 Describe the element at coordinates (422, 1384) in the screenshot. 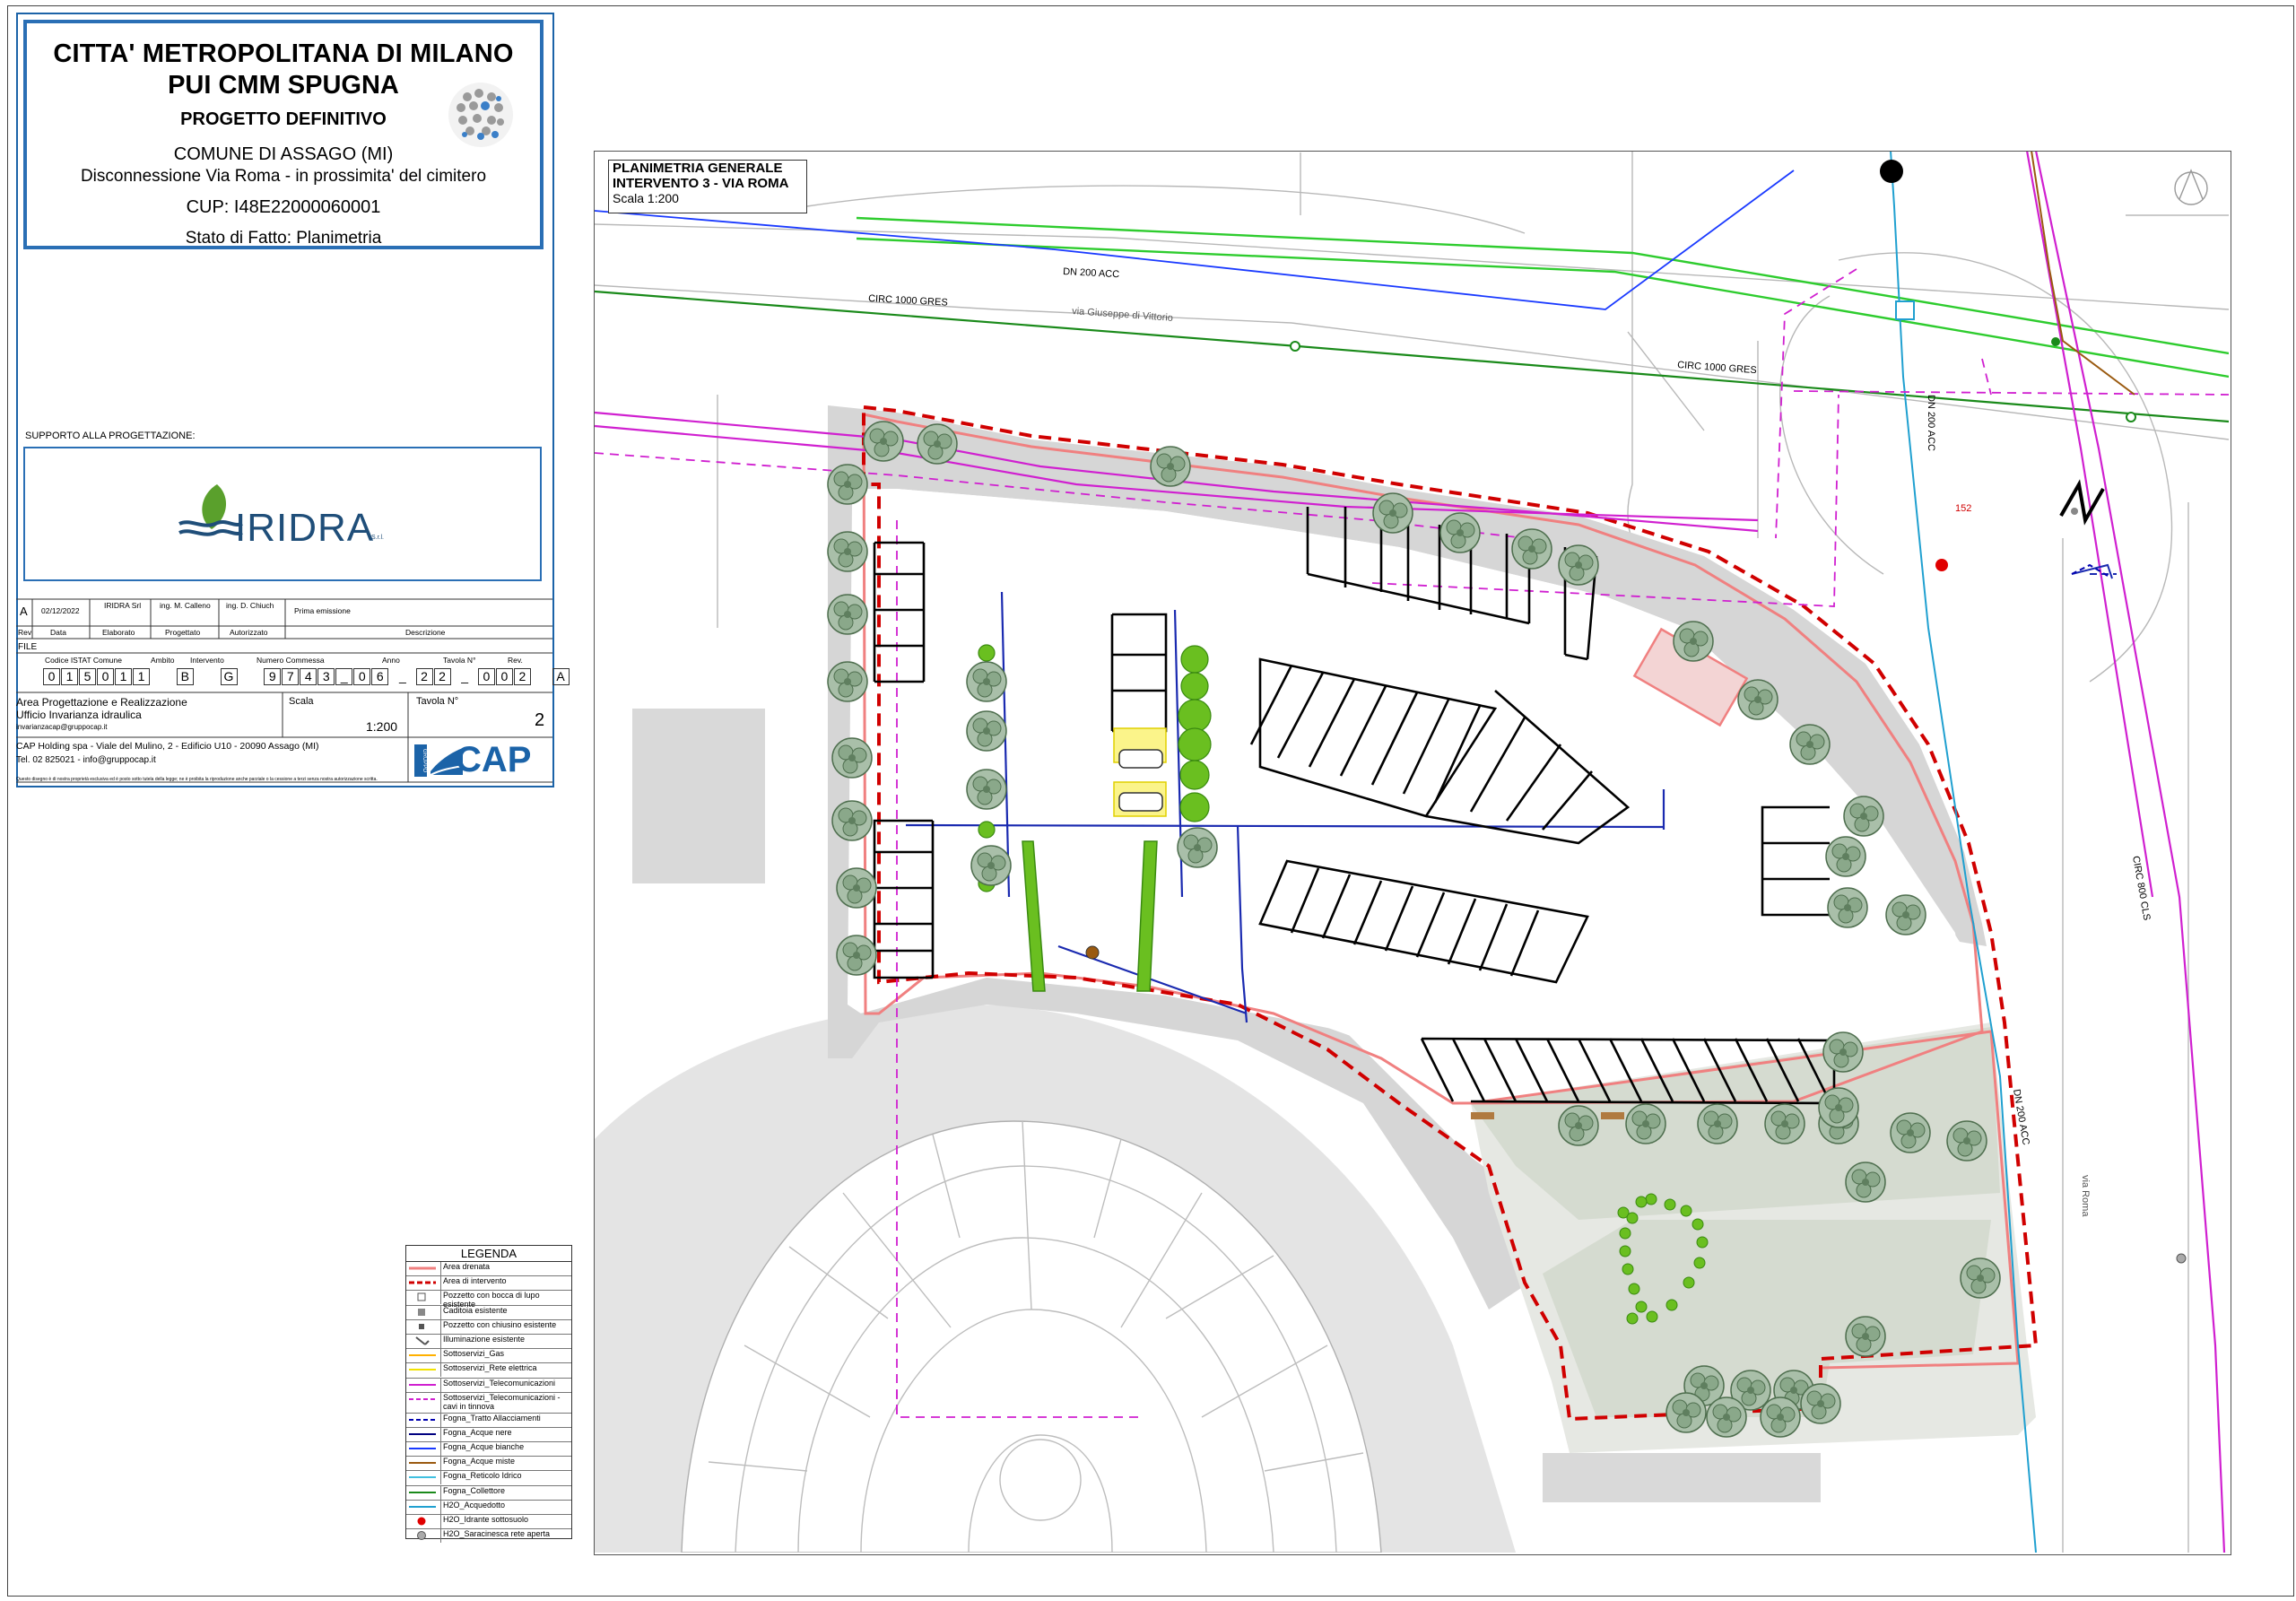

I see `telecom-line-icon` at that location.